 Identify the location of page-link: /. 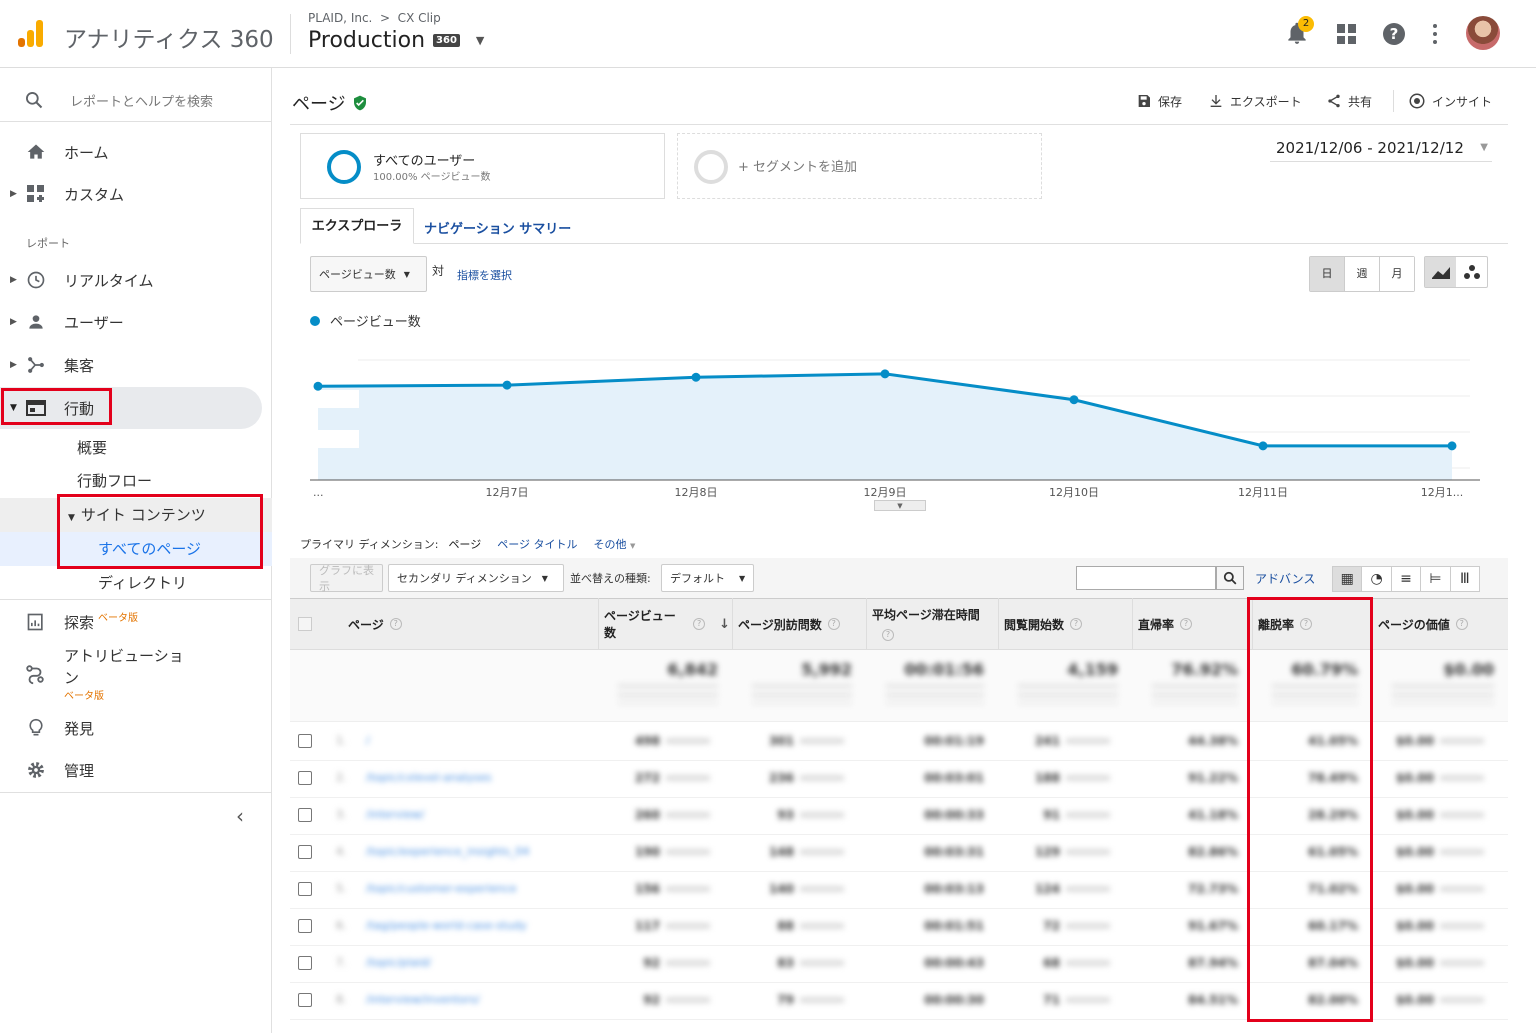
(461, 740).